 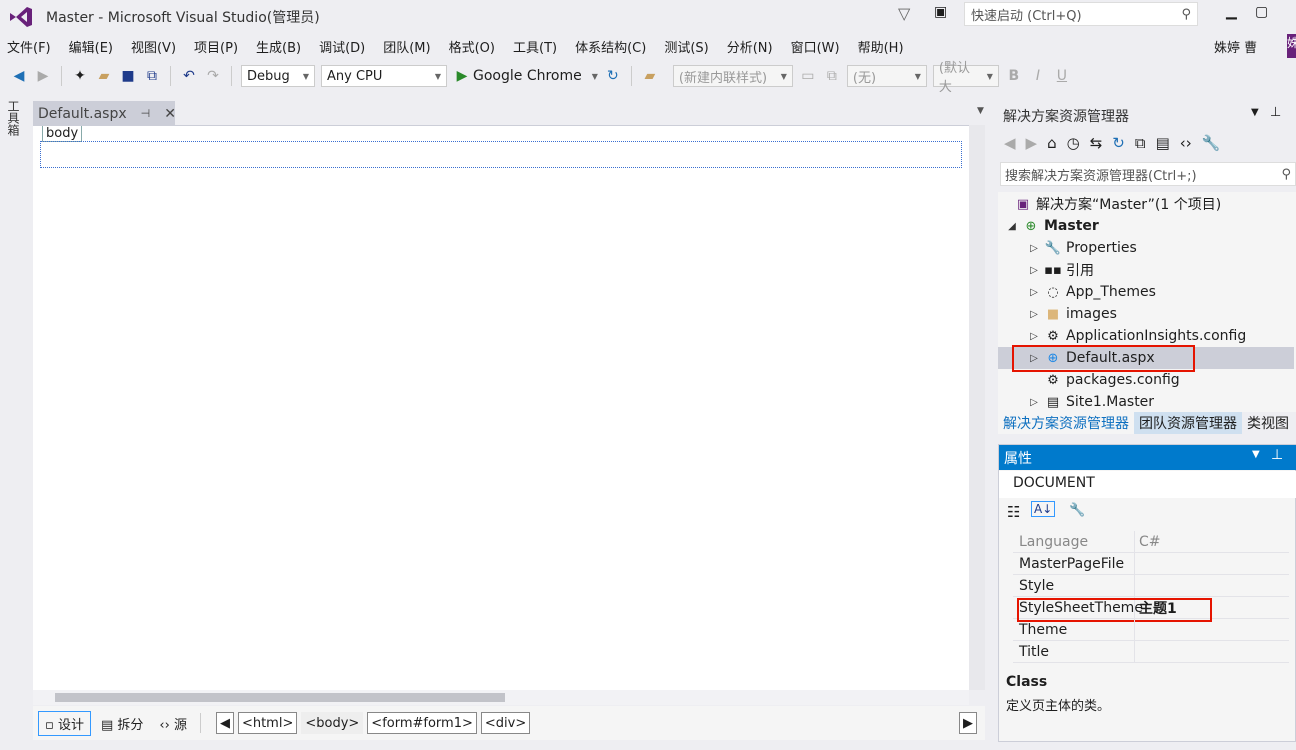 I want to click on home-icon: ⌂, so click(x=1052, y=143).